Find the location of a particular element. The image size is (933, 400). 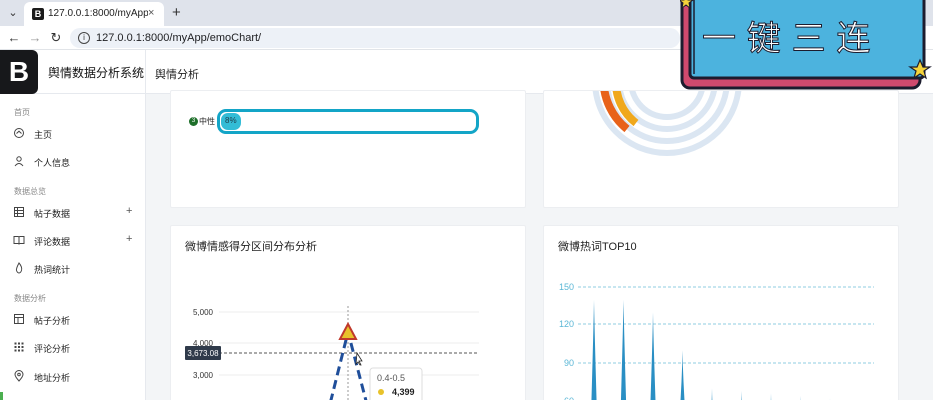

sidebar-item-hotwords: 热词统计 is located at coordinates (73, 269).